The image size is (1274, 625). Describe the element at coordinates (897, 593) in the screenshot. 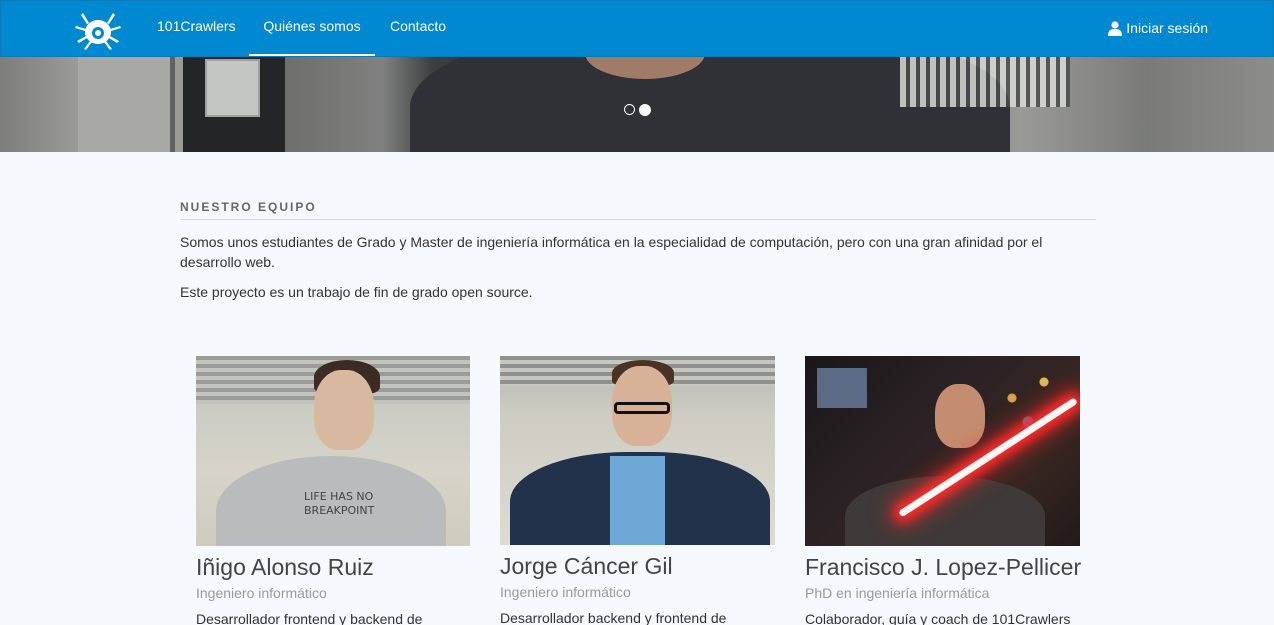

I see `member-role: PhD en ingeniería informática` at that location.